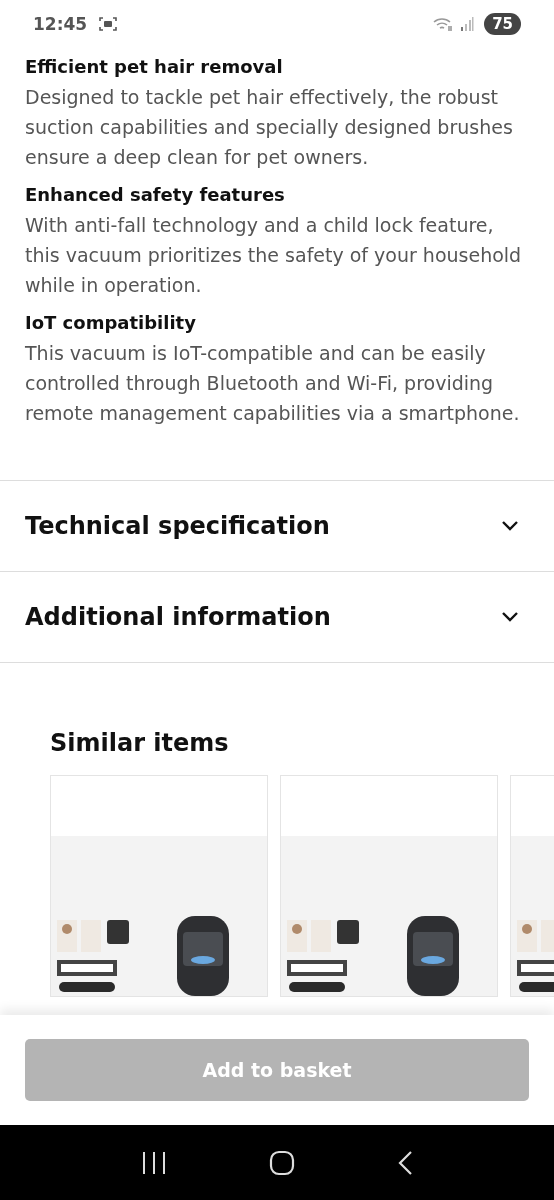 Image resolution: width=554 pixels, height=1200 pixels. Describe the element at coordinates (405, 1162) in the screenshot. I see `back-icon` at that location.